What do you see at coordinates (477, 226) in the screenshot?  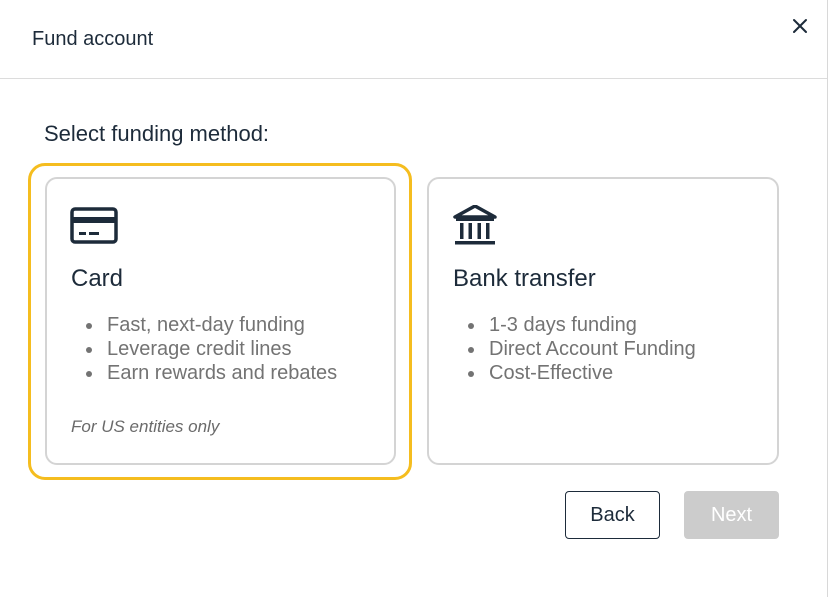 I see `bank-icon` at bounding box center [477, 226].